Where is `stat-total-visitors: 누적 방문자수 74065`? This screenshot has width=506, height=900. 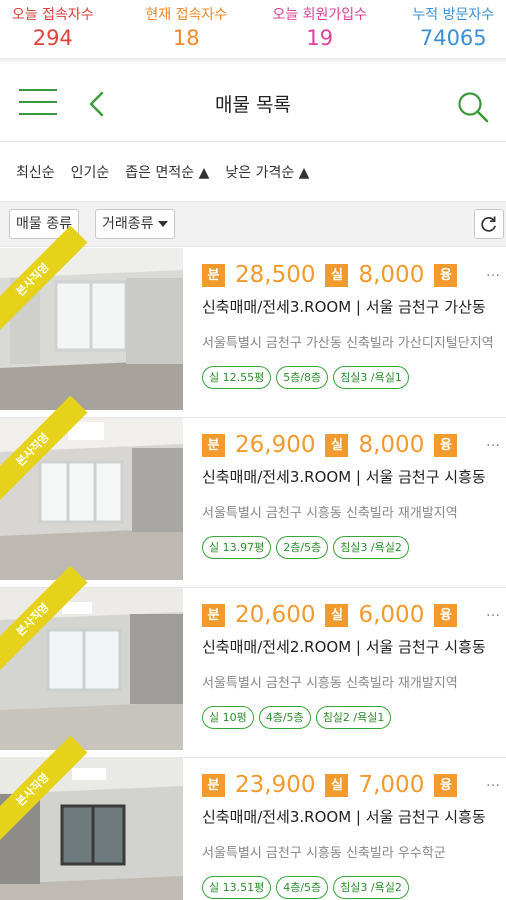 stat-total-visitors: 누적 방문자수 74065 is located at coordinates (446, 29).